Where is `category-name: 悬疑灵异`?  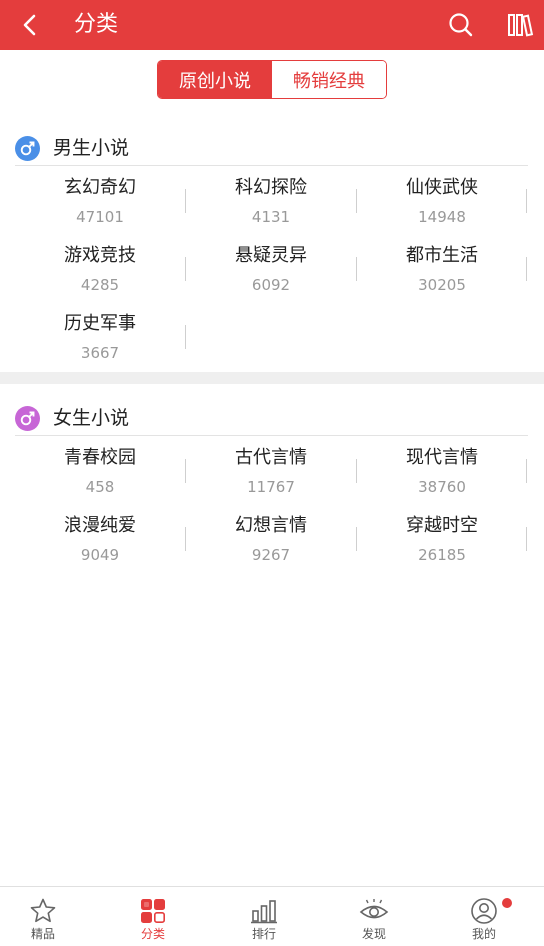
category-name: 悬疑灵异 is located at coordinates (271, 255).